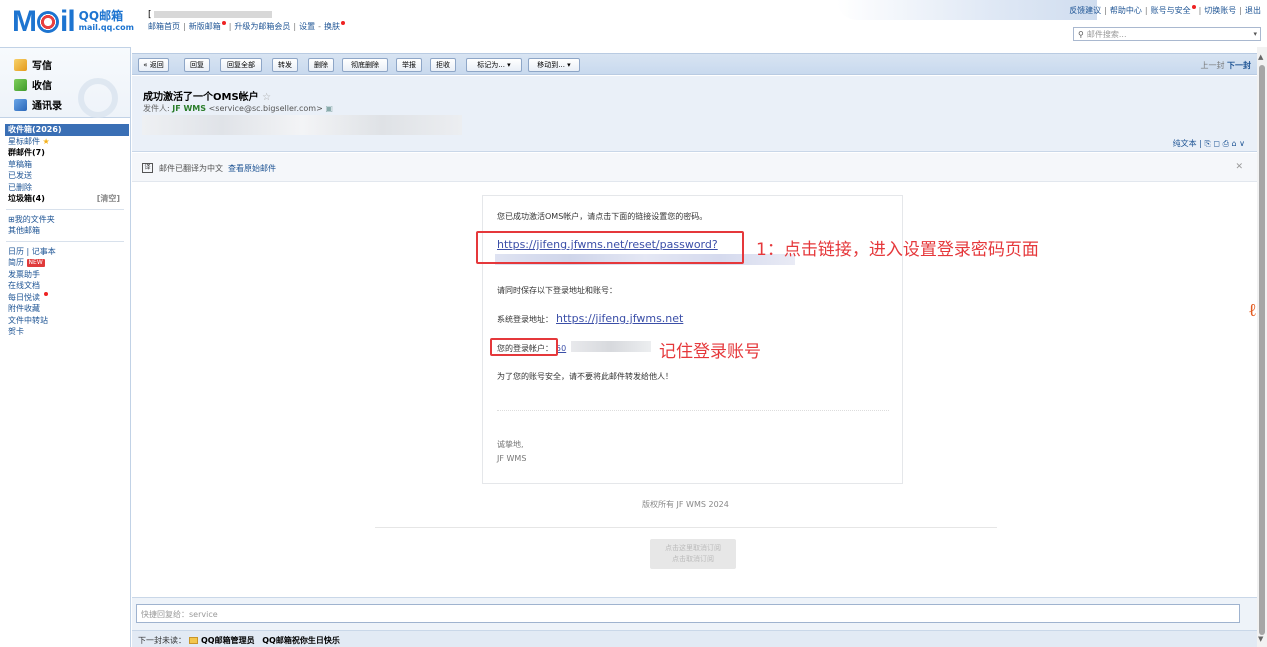 The height and width of the screenshot is (647, 1267). What do you see at coordinates (65, 142) in the screenshot?
I see `folder-starred: 星标邮件 ★` at bounding box center [65, 142].